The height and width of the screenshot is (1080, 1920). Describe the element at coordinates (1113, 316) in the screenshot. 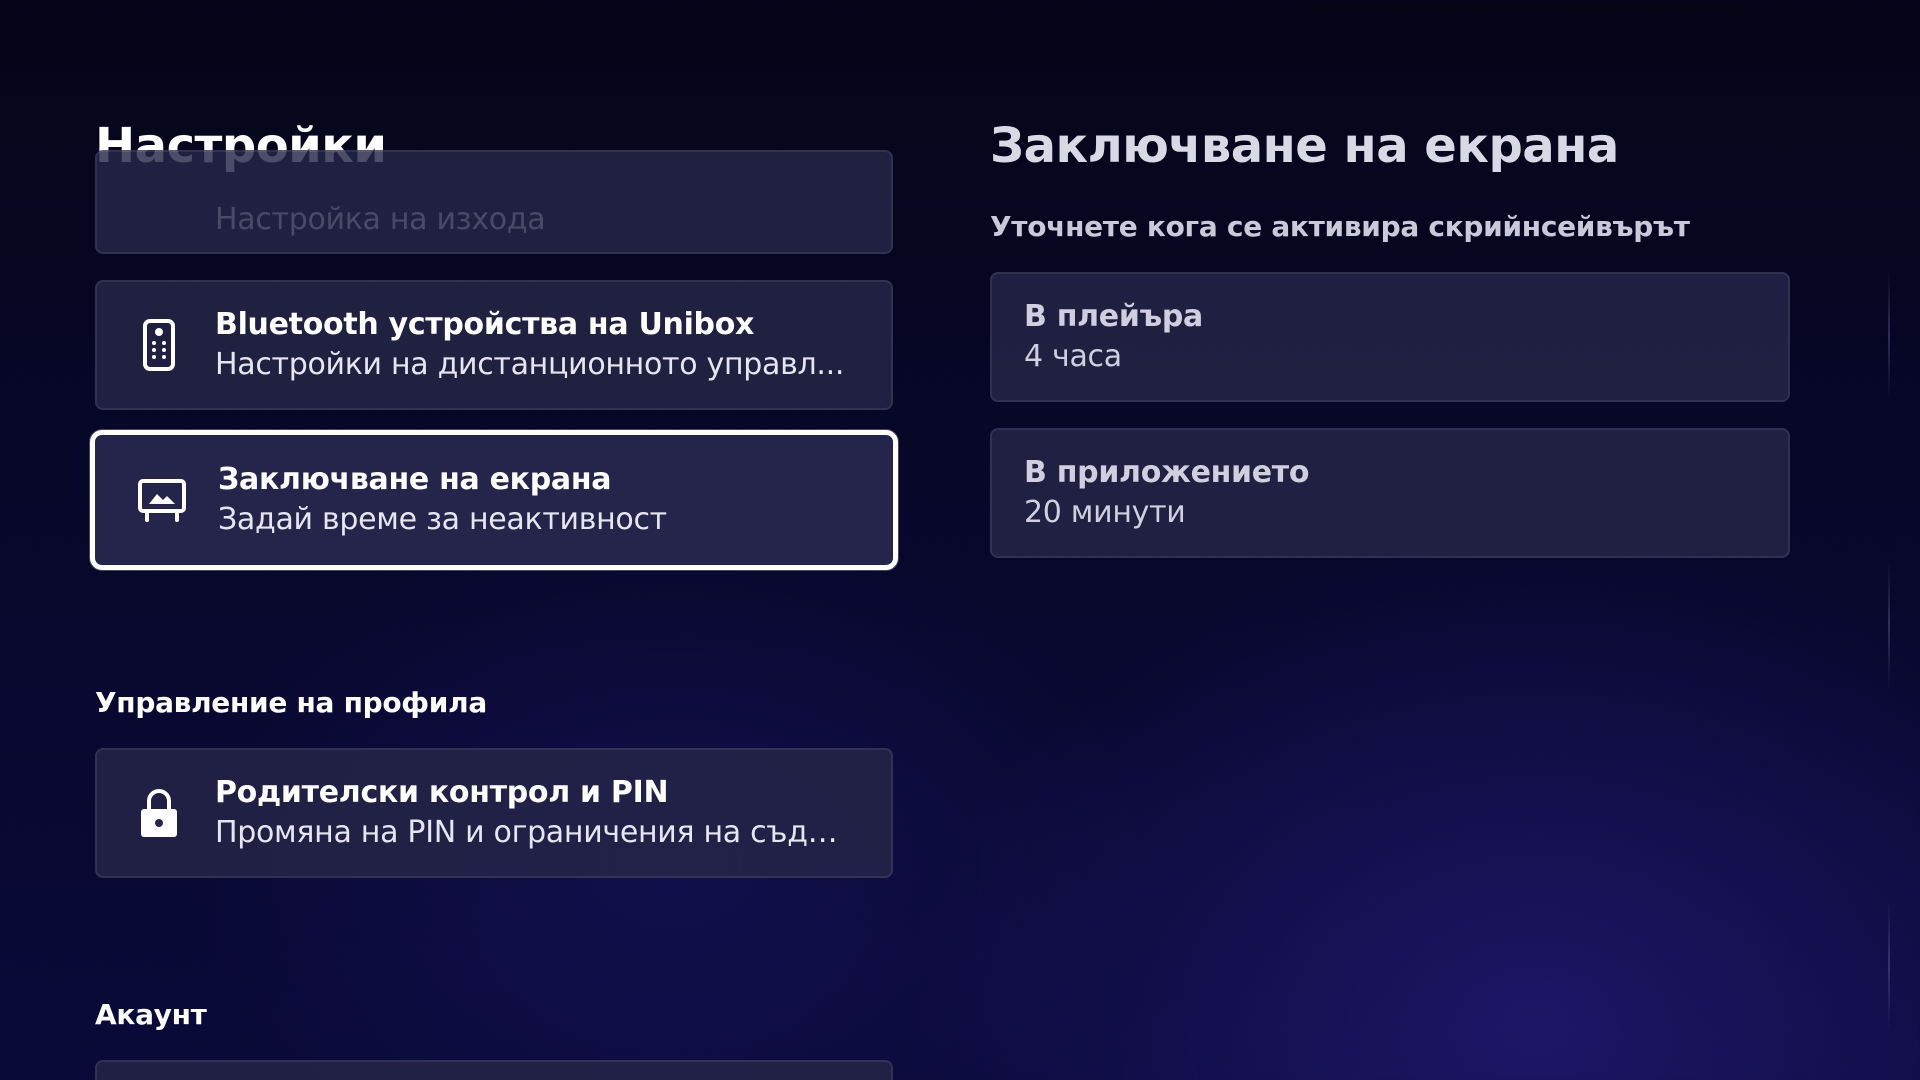

I see `option-title: В плейъра` at that location.